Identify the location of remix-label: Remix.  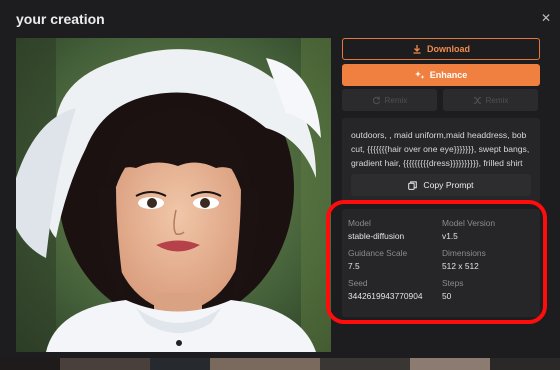
(396, 100).